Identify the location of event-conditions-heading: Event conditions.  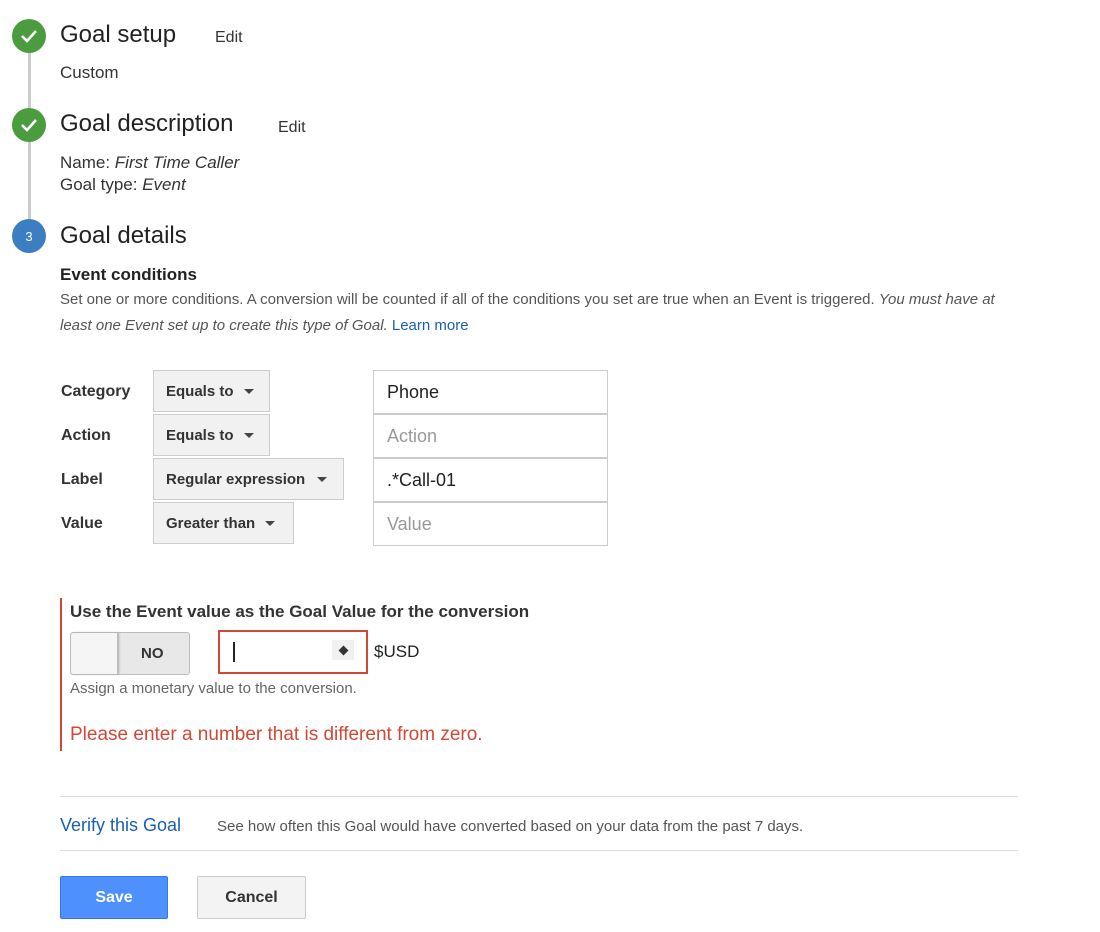
(128, 274).